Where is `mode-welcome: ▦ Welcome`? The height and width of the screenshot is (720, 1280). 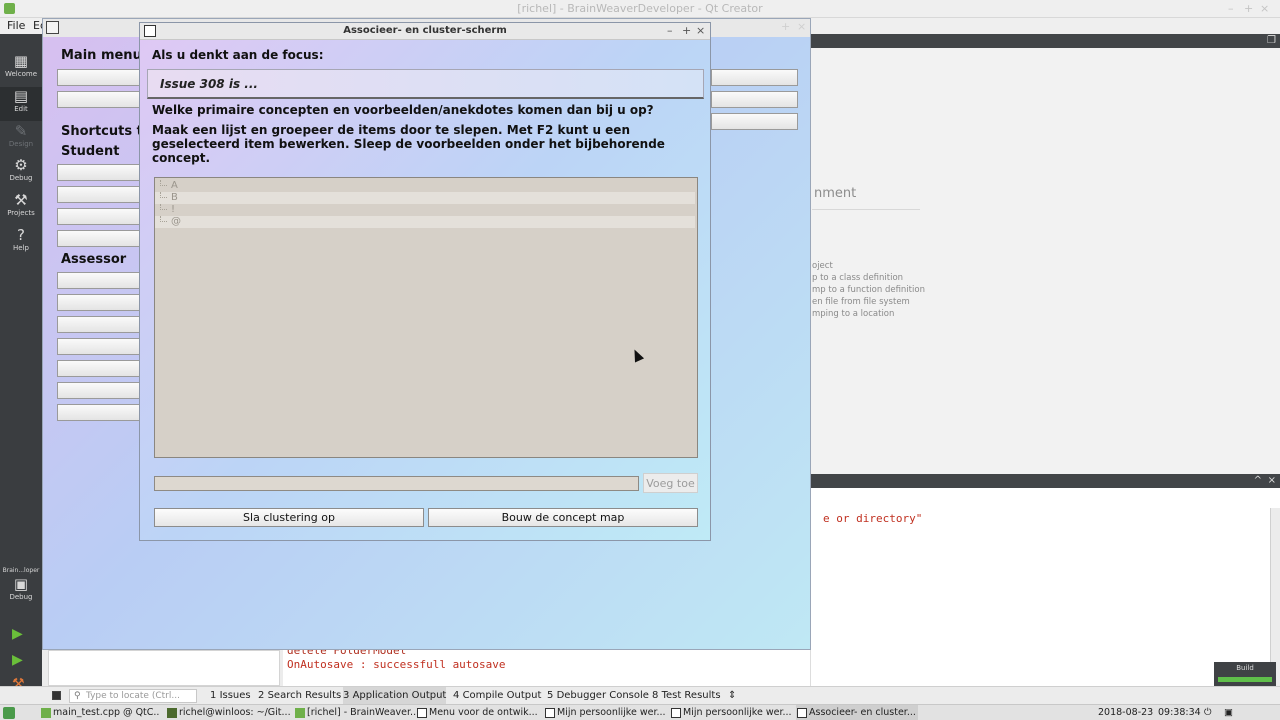
mode-welcome: ▦ Welcome is located at coordinates (21, 69).